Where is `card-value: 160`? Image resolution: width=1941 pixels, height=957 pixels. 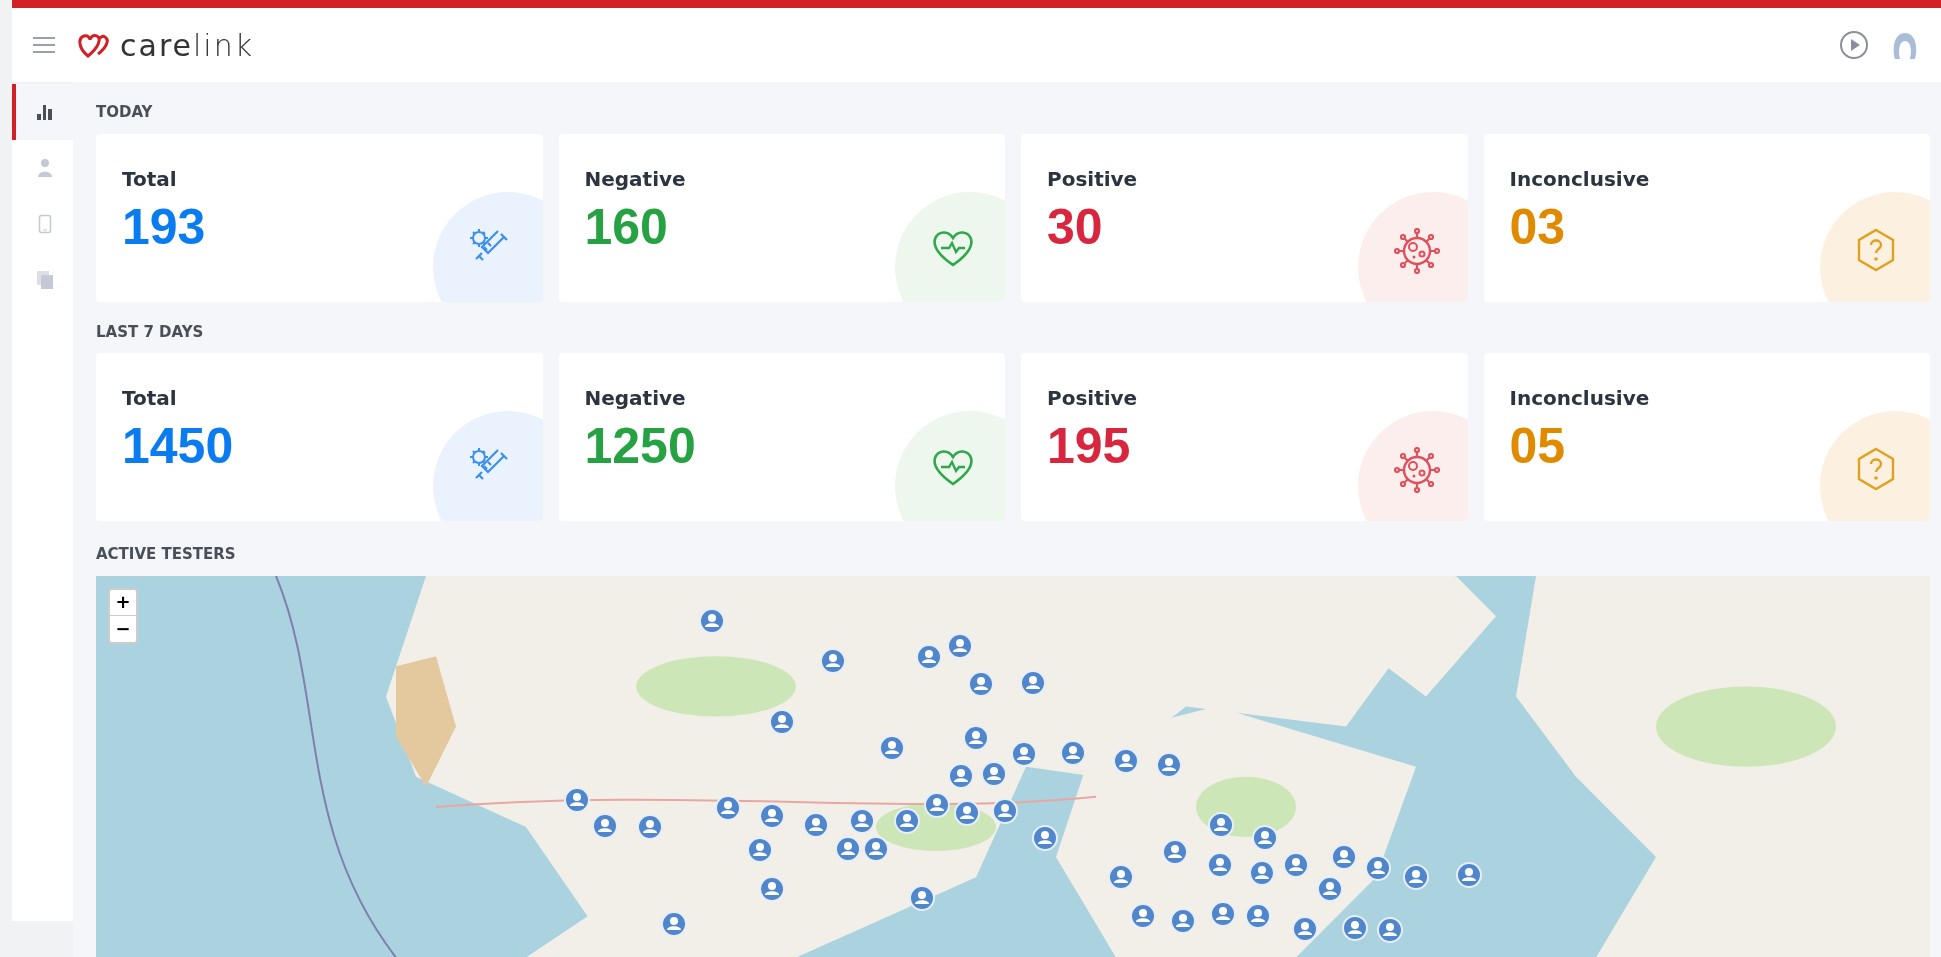
card-value: 160 is located at coordinates (626, 226).